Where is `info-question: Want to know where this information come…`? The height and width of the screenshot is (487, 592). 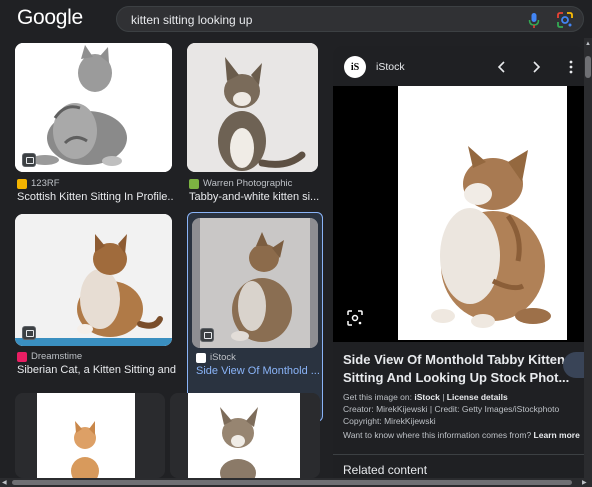 info-question: Want to know where this information come… is located at coordinates (438, 435).